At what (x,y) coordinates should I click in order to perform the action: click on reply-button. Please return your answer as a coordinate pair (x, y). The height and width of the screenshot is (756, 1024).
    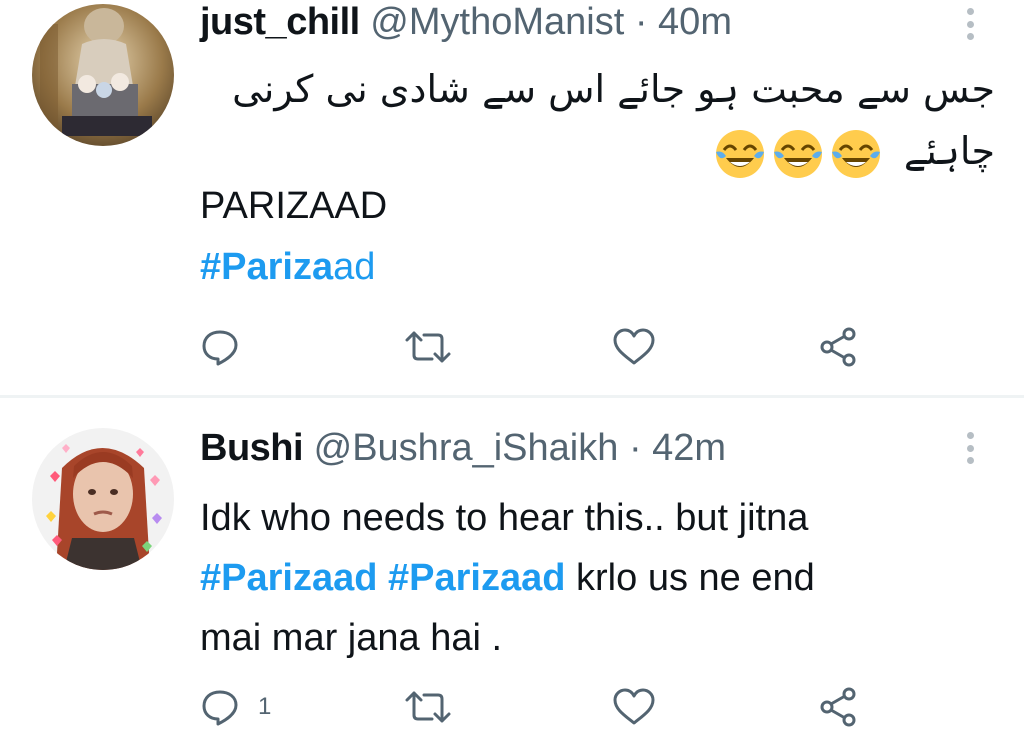
    Looking at the image, I should click on (229, 347).